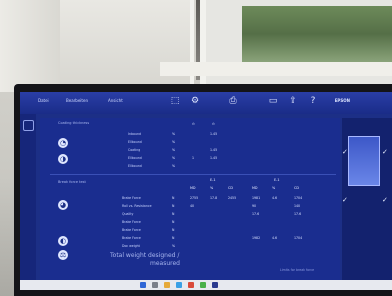  What do you see at coordinates (256, 238) in the screenshot?
I see `s2-cell: 1982` at bounding box center [256, 238].